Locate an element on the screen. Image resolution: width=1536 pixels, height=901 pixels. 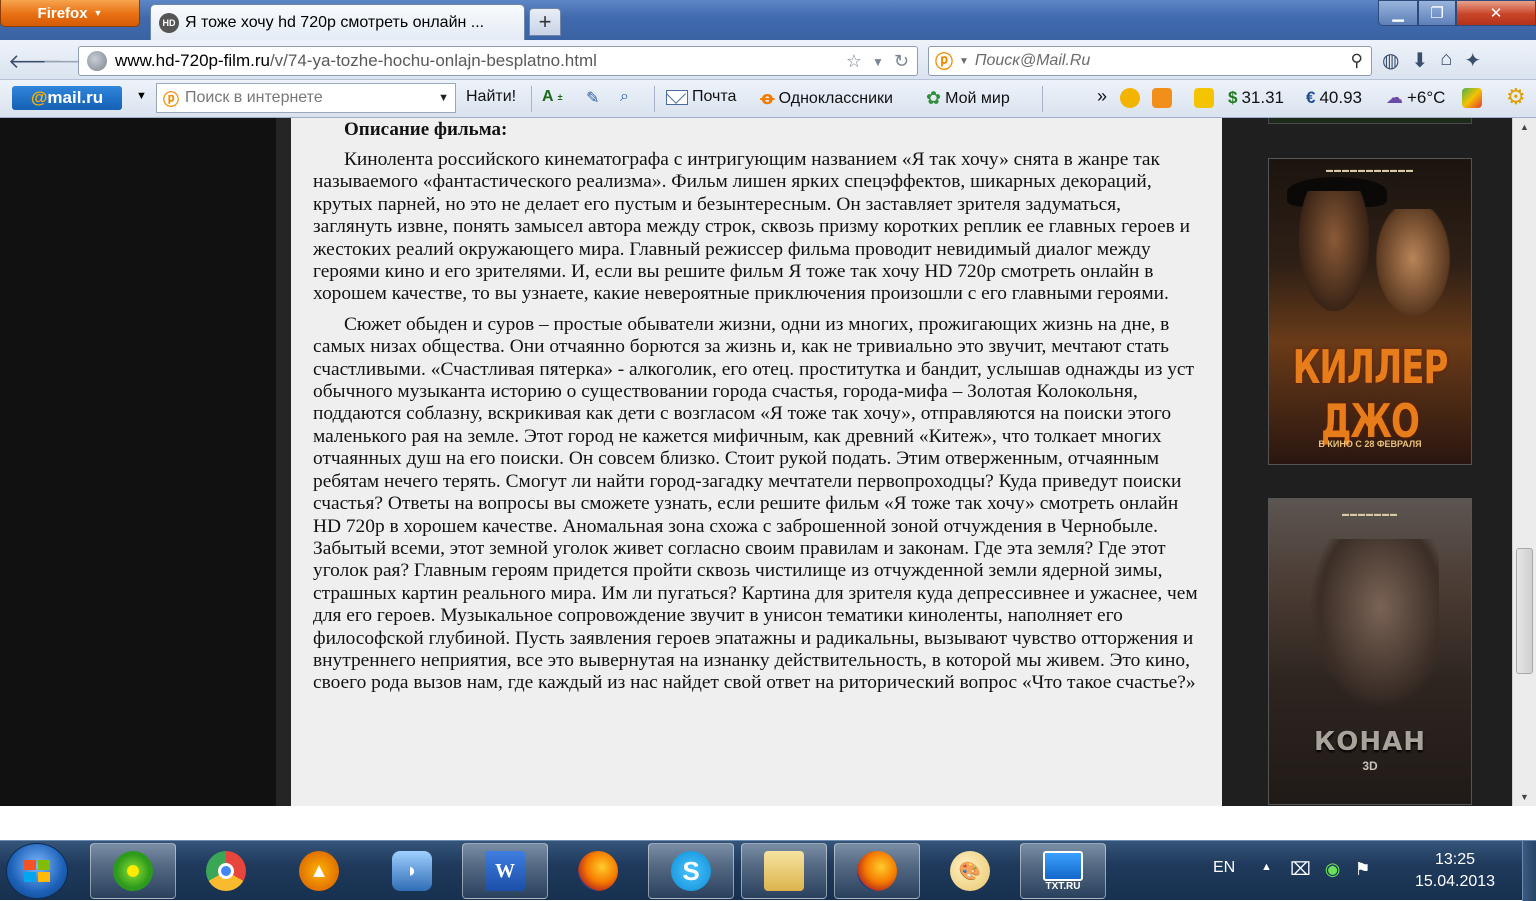
show-desktop-button is located at coordinates (1529, 871).